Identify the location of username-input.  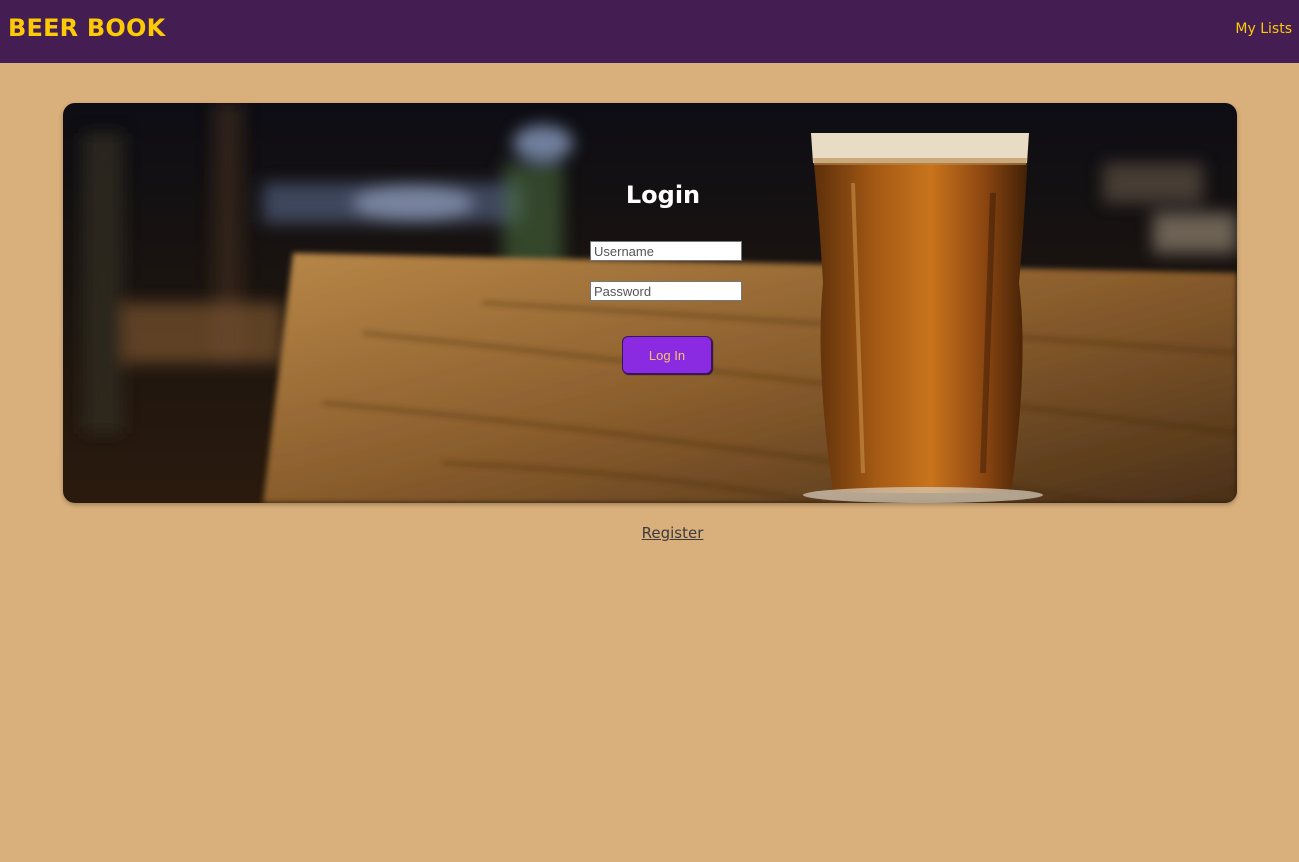
(666, 251).